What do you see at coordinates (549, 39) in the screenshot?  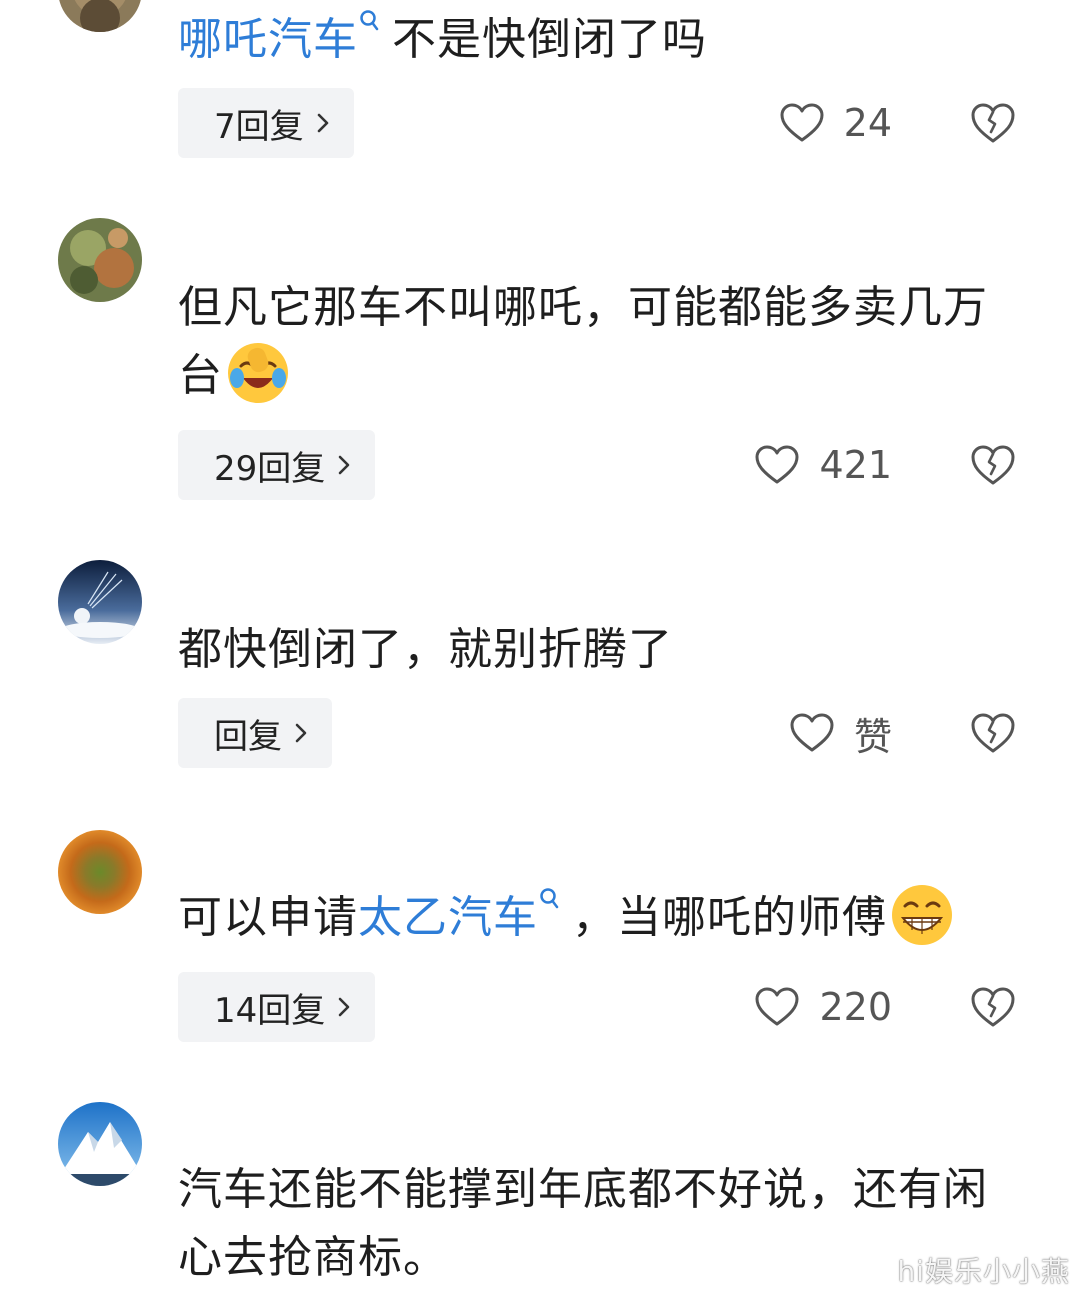 I see `comment-body: 不是快倒闭了吗` at bounding box center [549, 39].